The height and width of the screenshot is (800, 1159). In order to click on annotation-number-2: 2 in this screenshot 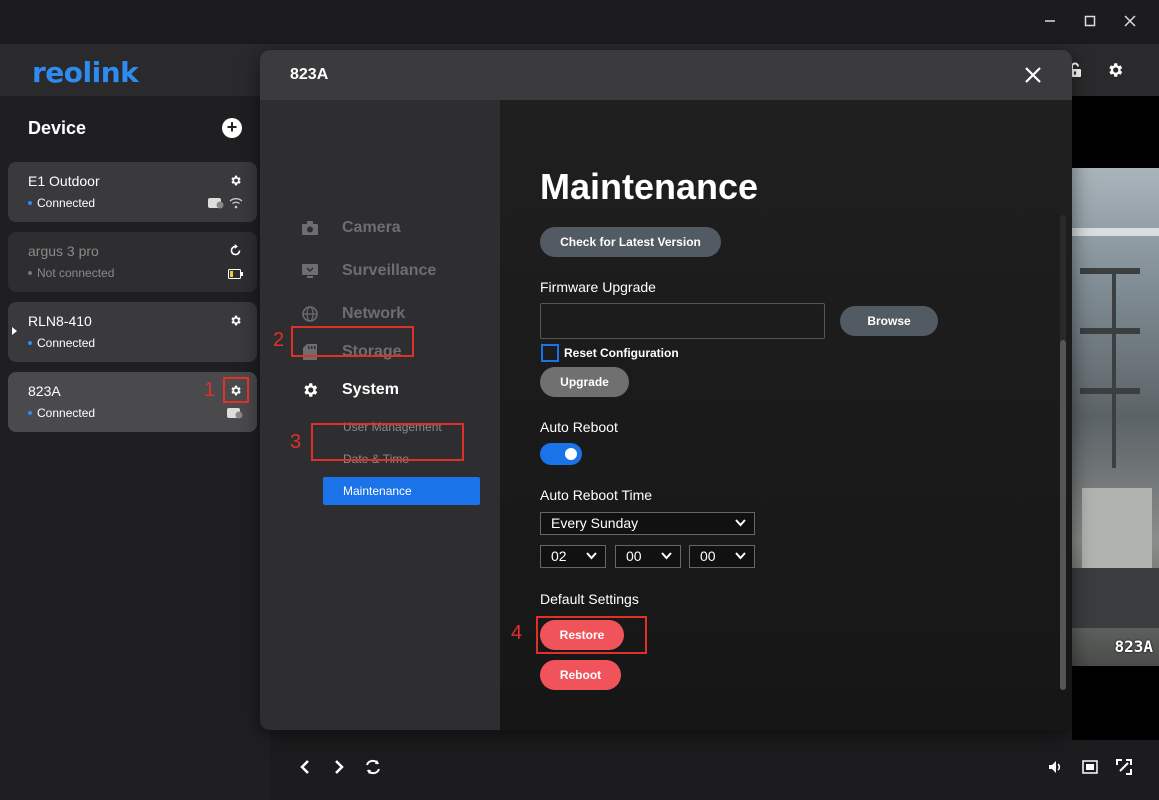, I will do `click(279, 340)`.